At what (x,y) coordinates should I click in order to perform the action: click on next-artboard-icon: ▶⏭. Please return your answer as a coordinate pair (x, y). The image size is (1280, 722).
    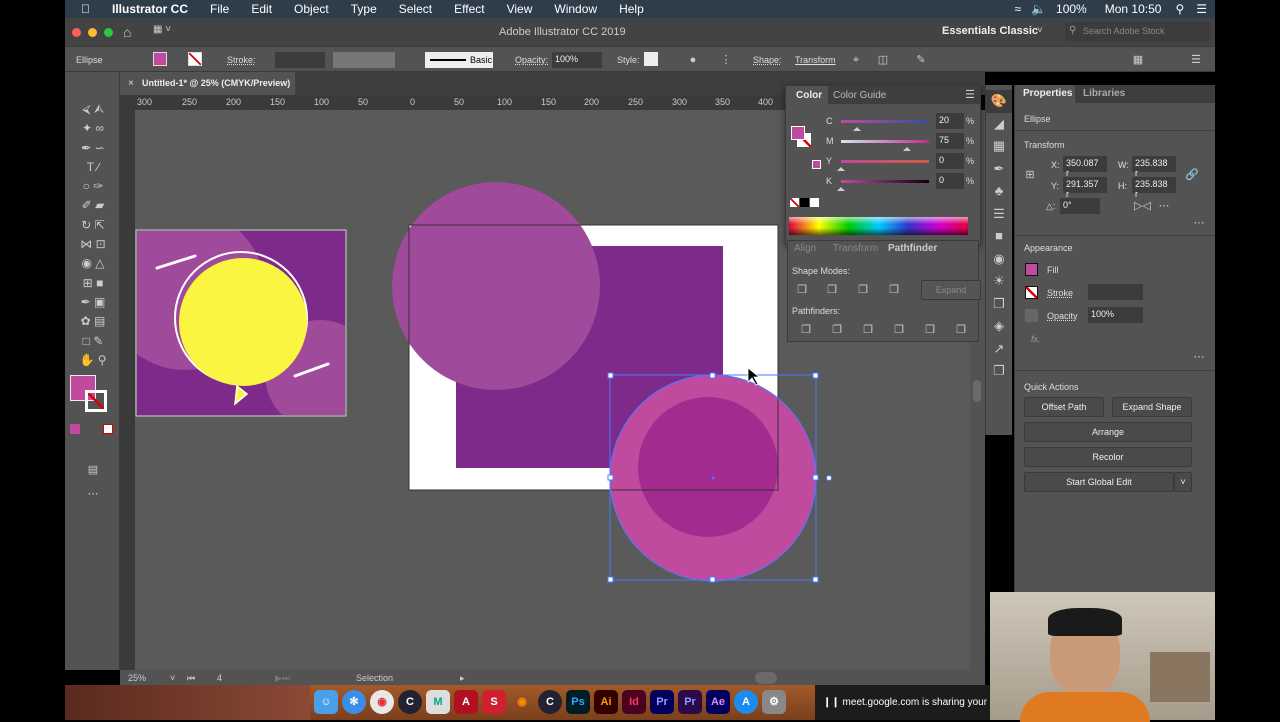
    Looking at the image, I should click on (282, 678).